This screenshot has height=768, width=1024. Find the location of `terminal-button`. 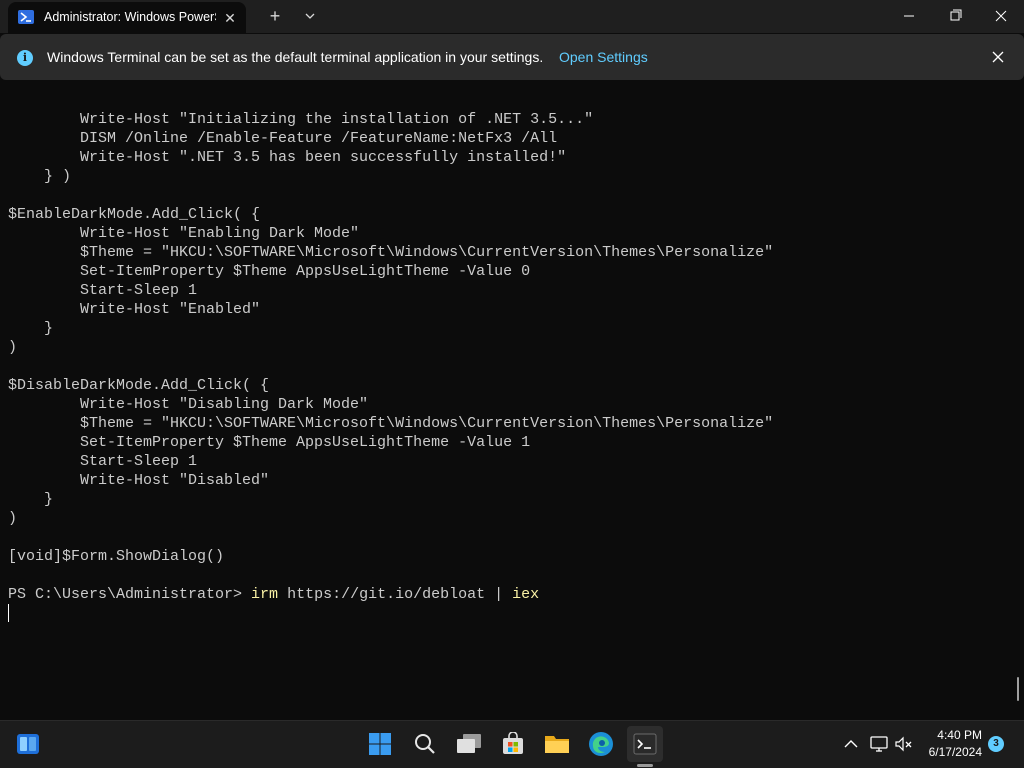

terminal-button is located at coordinates (645, 744).